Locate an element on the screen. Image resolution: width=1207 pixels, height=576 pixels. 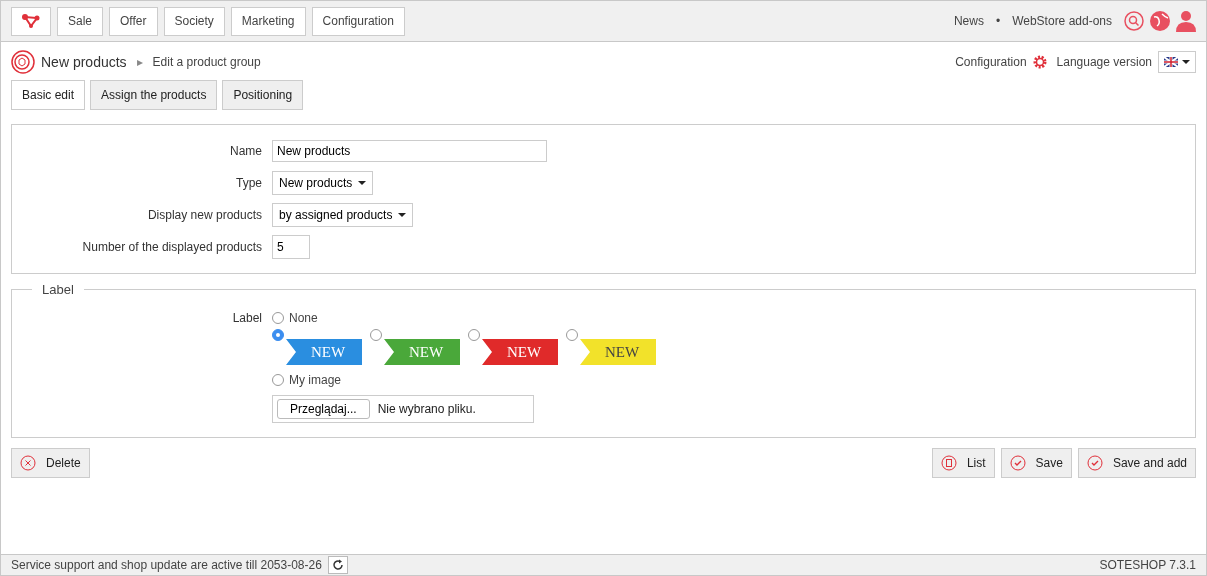
logo-icon is located at coordinates (31, 21).